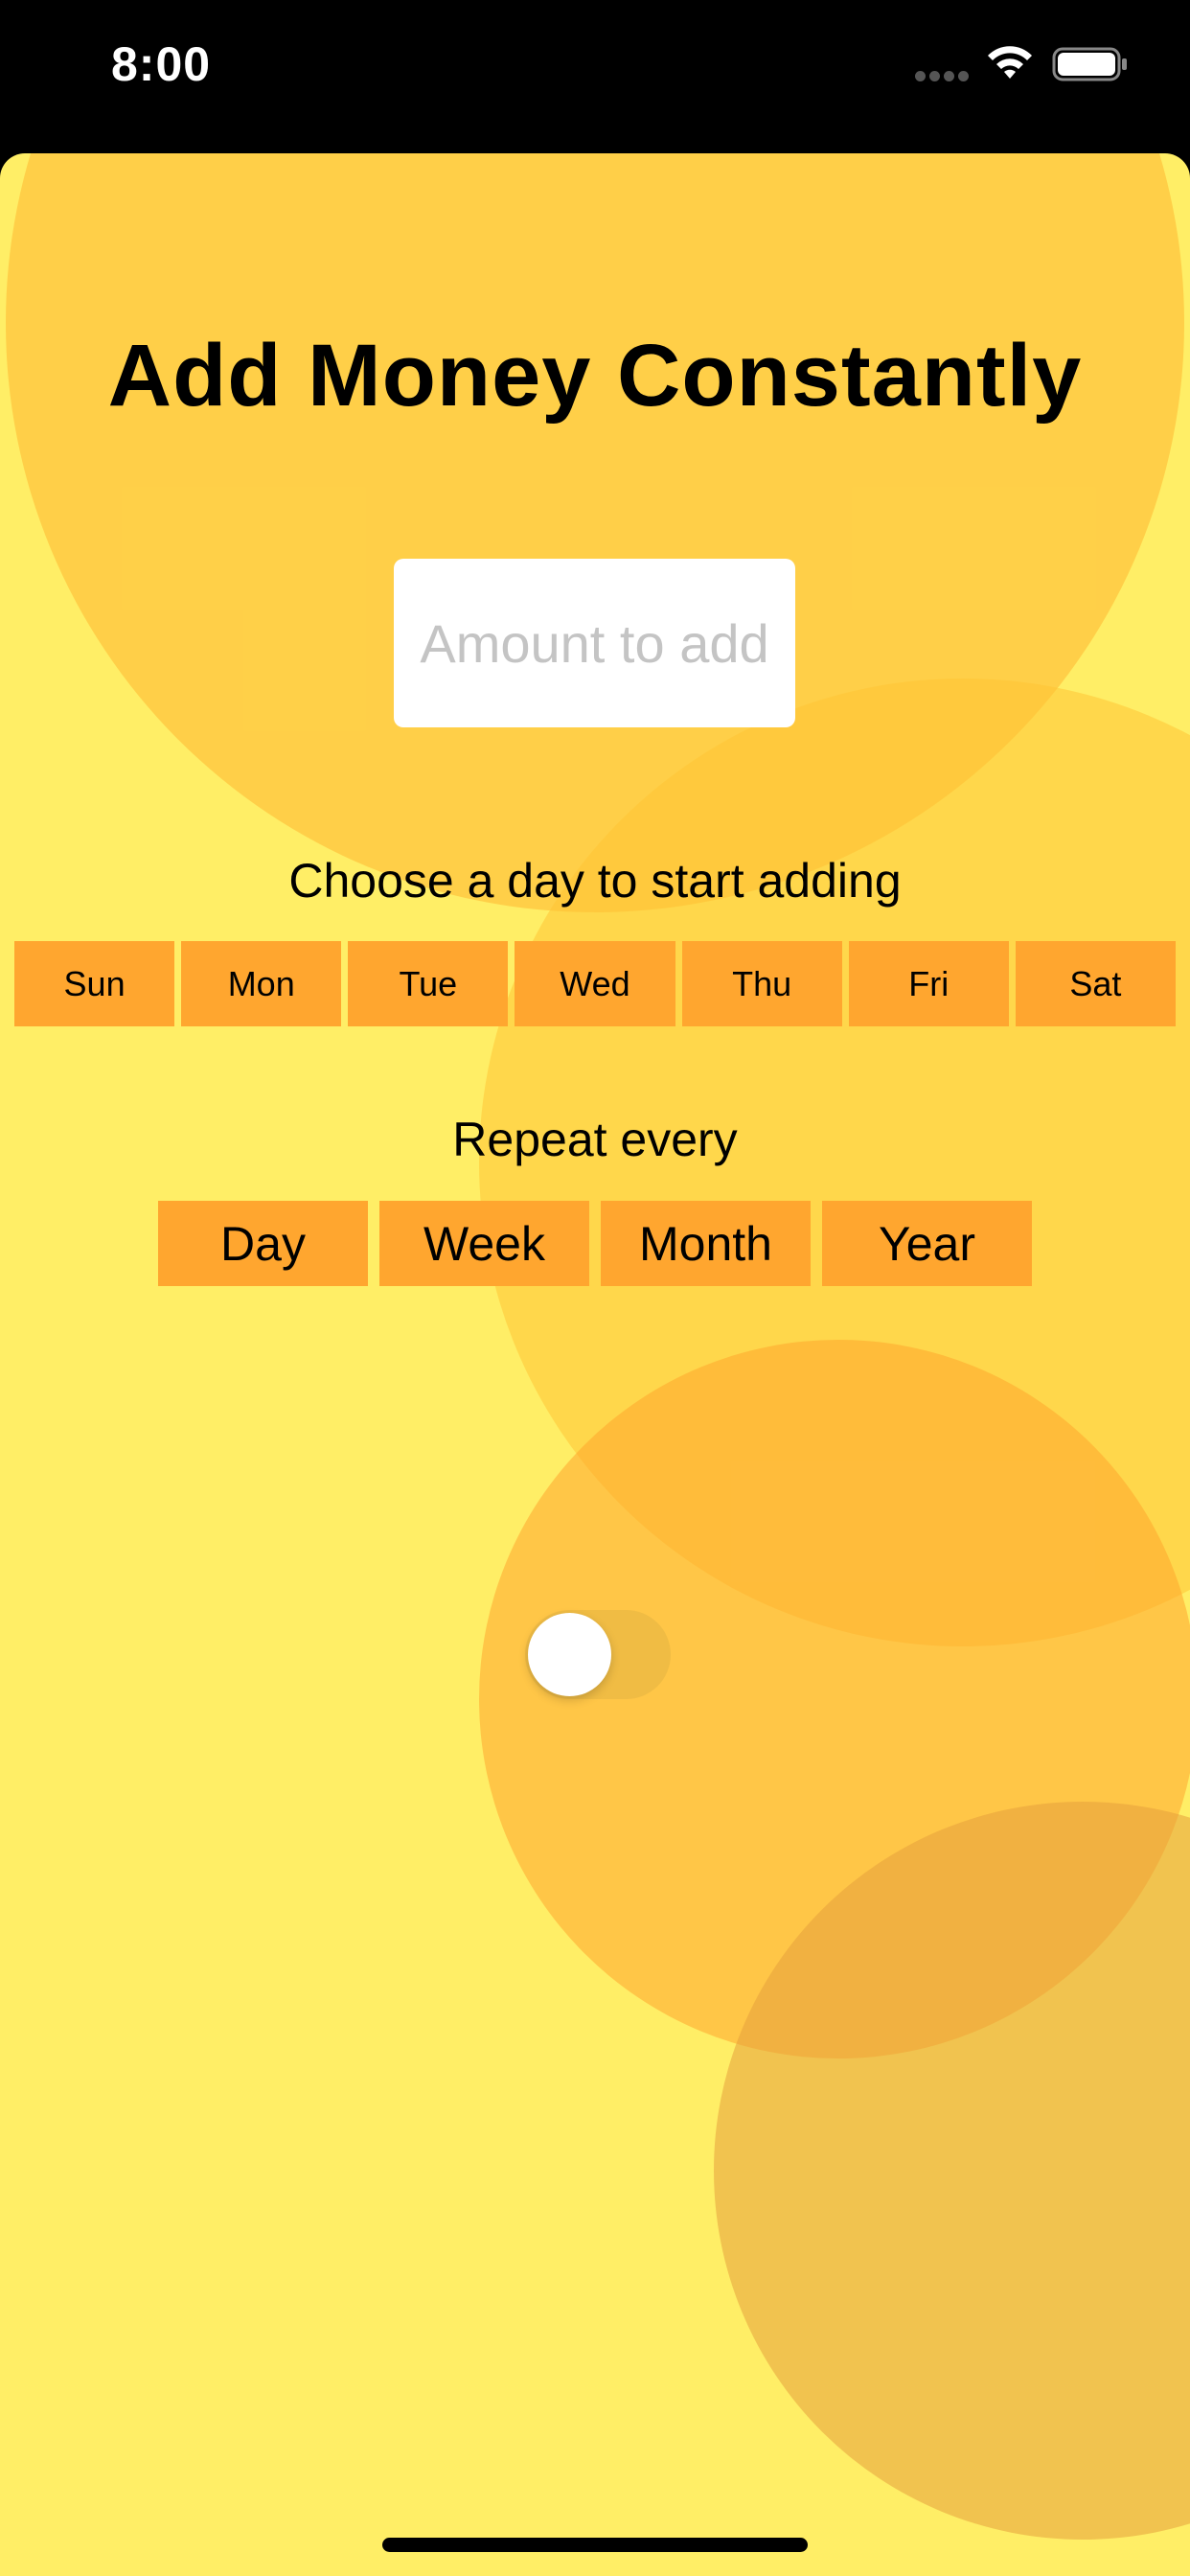 The height and width of the screenshot is (2576, 1190). Describe the element at coordinates (595, 881) in the screenshot. I see `start-day-label: Choose a day to start adding` at that location.